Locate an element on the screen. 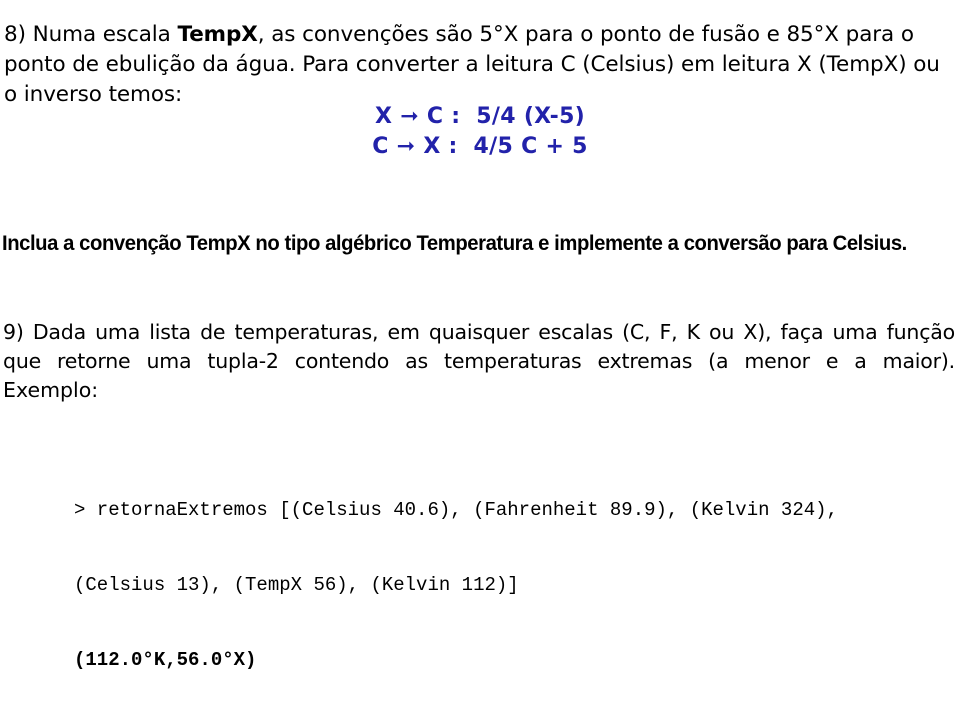 The height and width of the screenshot is (723, 960). code-line-2: (Celsius 13), (TempX 56), (Kelvin 112)] is located at coordinates (296, 585).